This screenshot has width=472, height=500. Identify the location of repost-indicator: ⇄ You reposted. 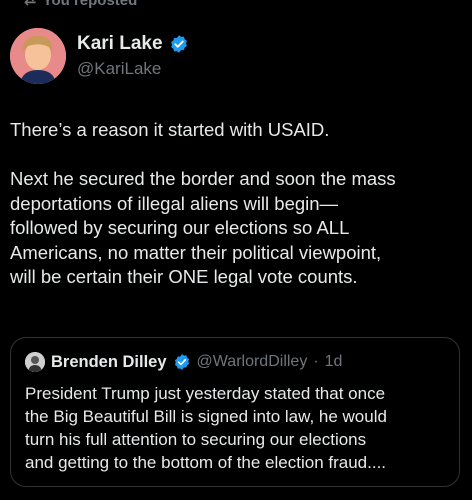
(80, 4).